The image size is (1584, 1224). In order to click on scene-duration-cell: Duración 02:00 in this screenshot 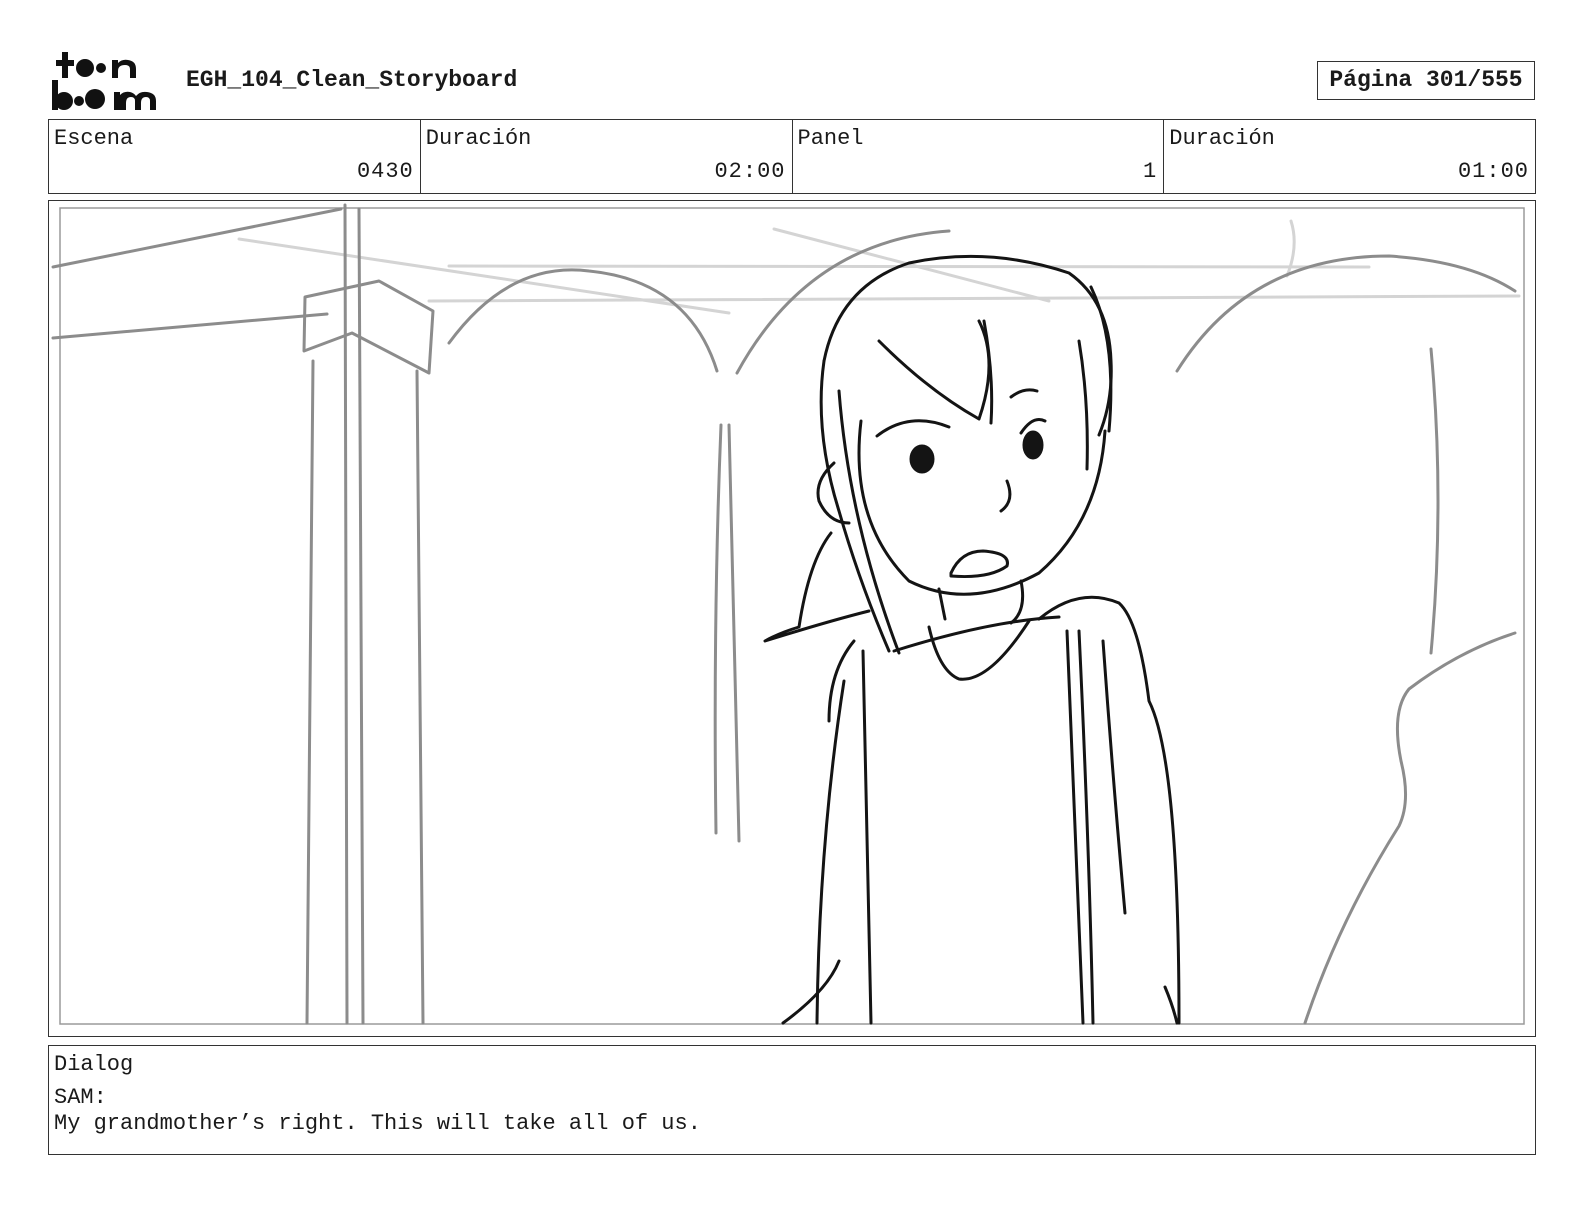, I will do `click(607, 156)`.